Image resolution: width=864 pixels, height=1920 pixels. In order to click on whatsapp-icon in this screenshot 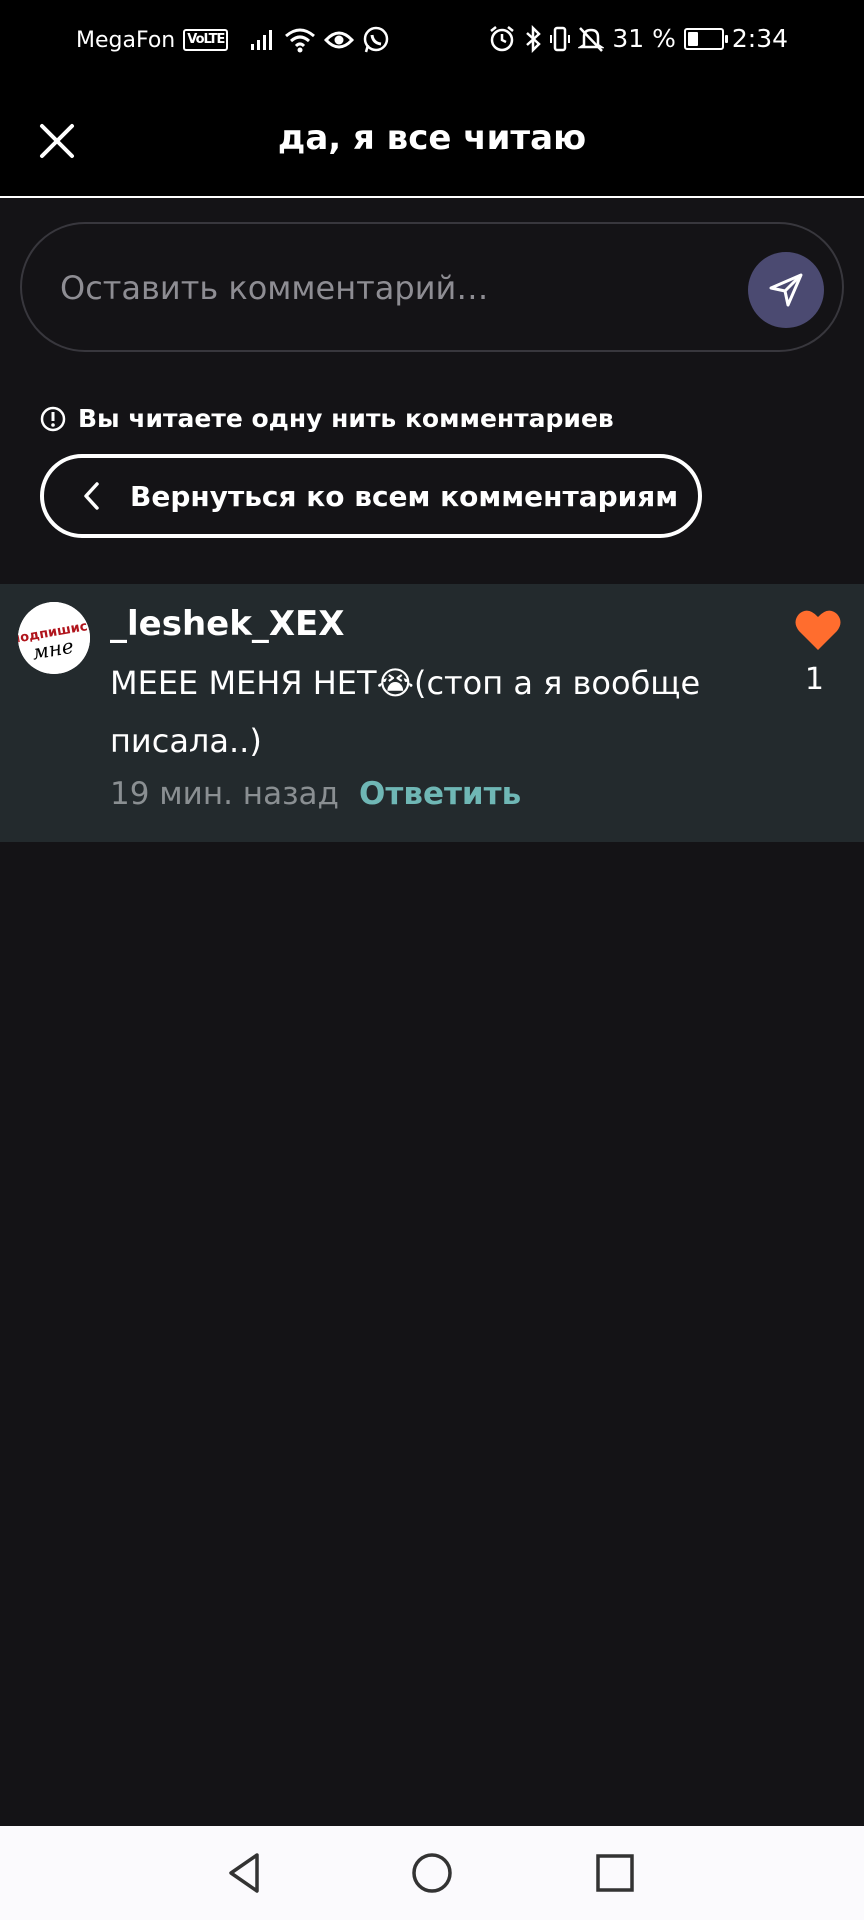, I will do `click(376, 39)`.